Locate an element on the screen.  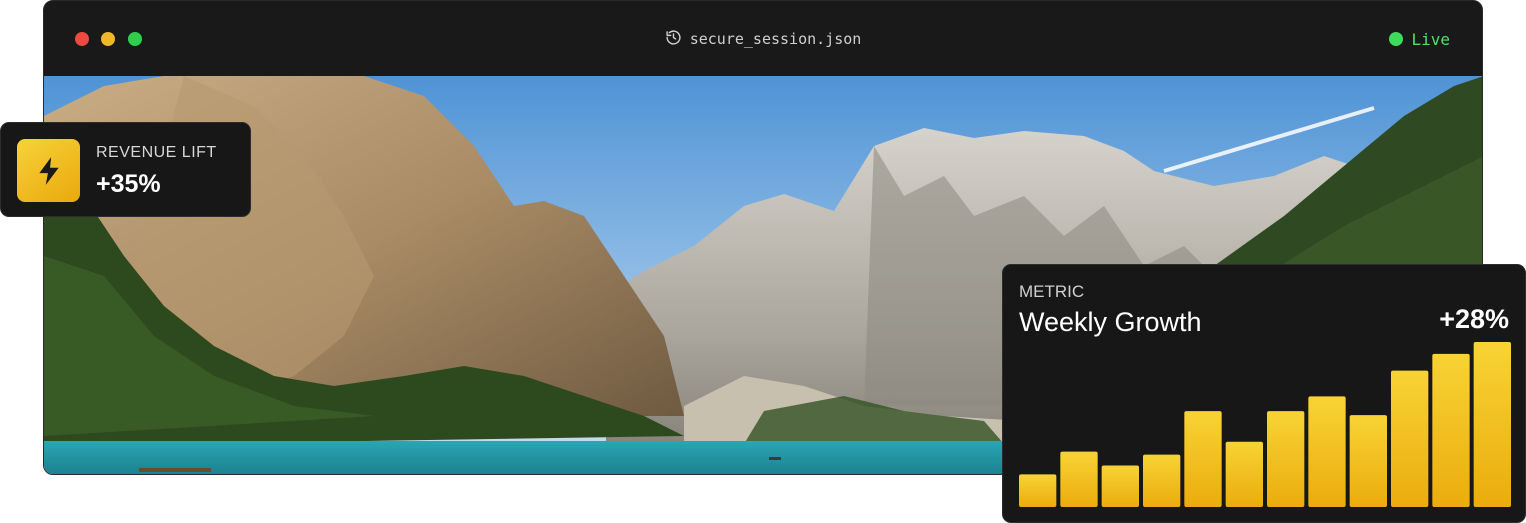
lightning-bolt-icon is located at coordinates (48, 170).